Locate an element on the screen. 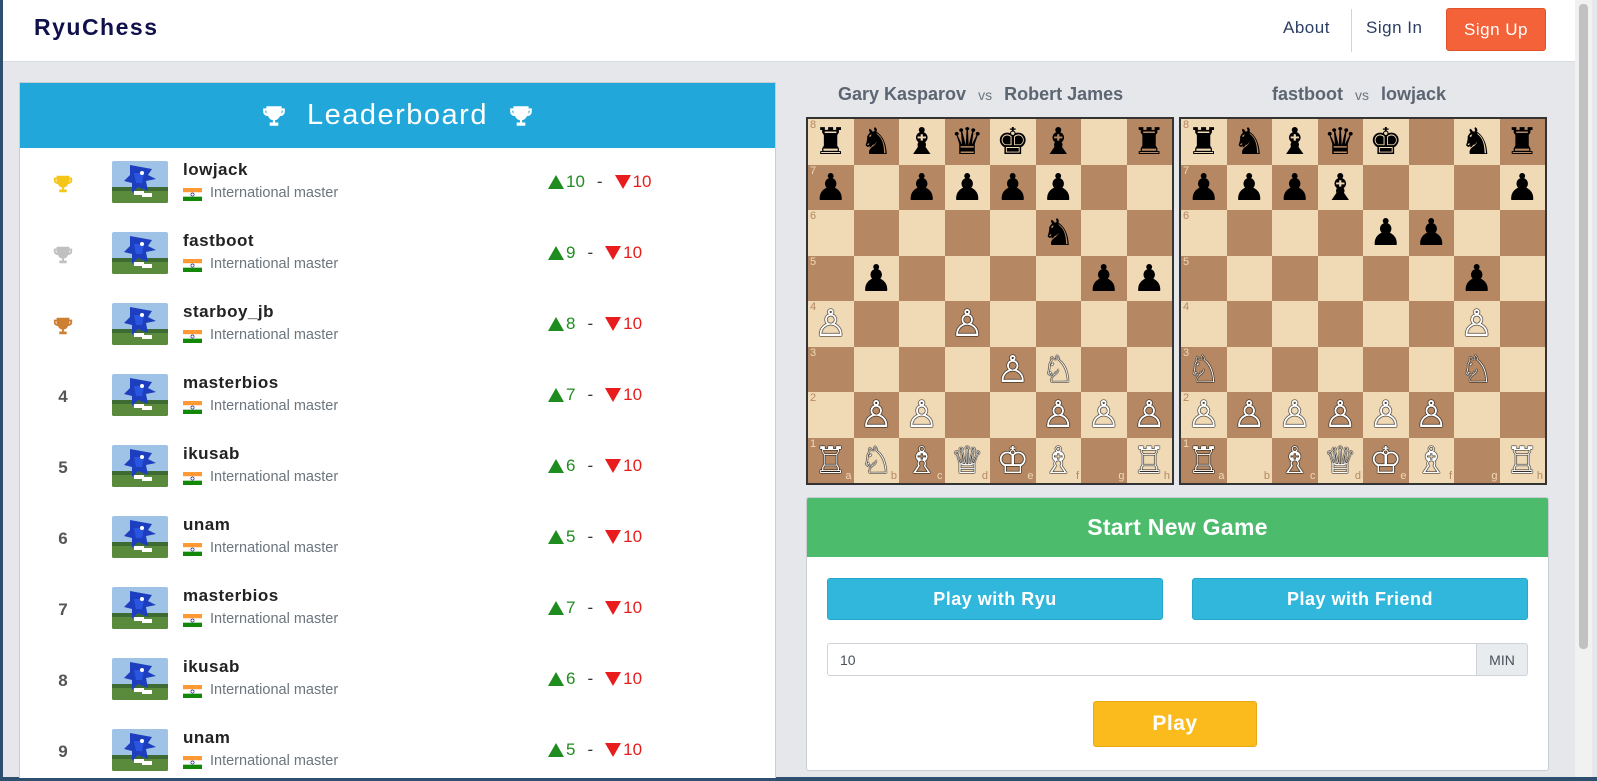 The image size is (1597, 781). board-square: ♗ c is located at coordinates (922, 460).